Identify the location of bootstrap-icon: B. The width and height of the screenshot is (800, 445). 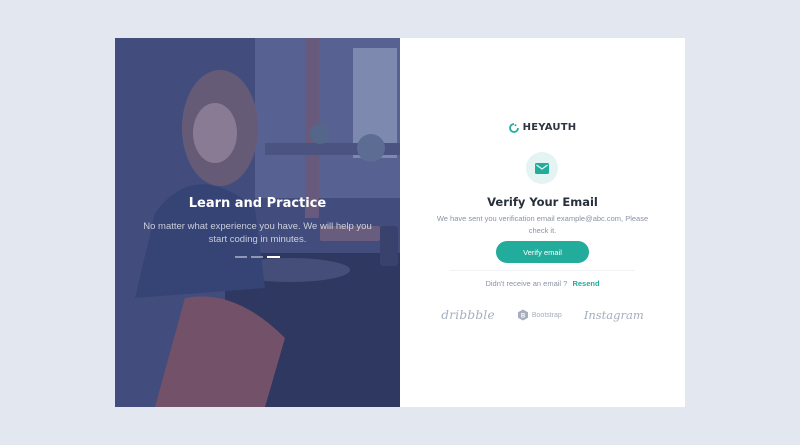
(522, 315).